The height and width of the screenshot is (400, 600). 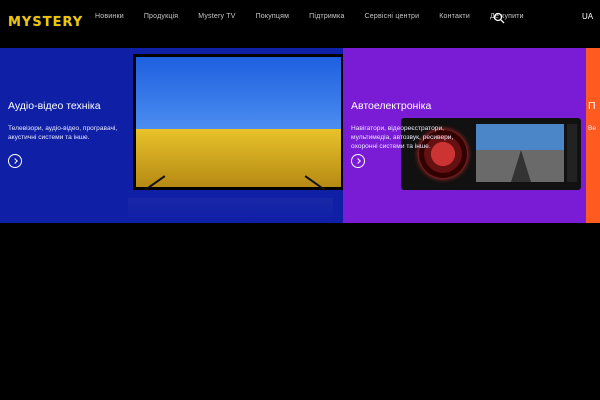 I want to click on tile-title: Аудіо-відео техніка, so click(x=54, y=106).